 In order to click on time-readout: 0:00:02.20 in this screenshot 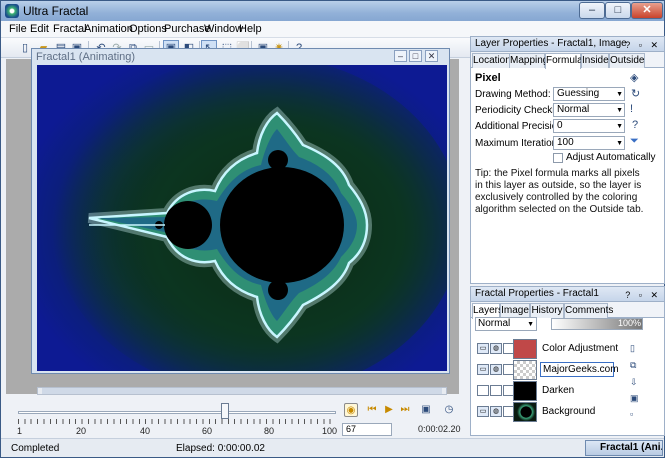, I will do `click(439, 429)`.